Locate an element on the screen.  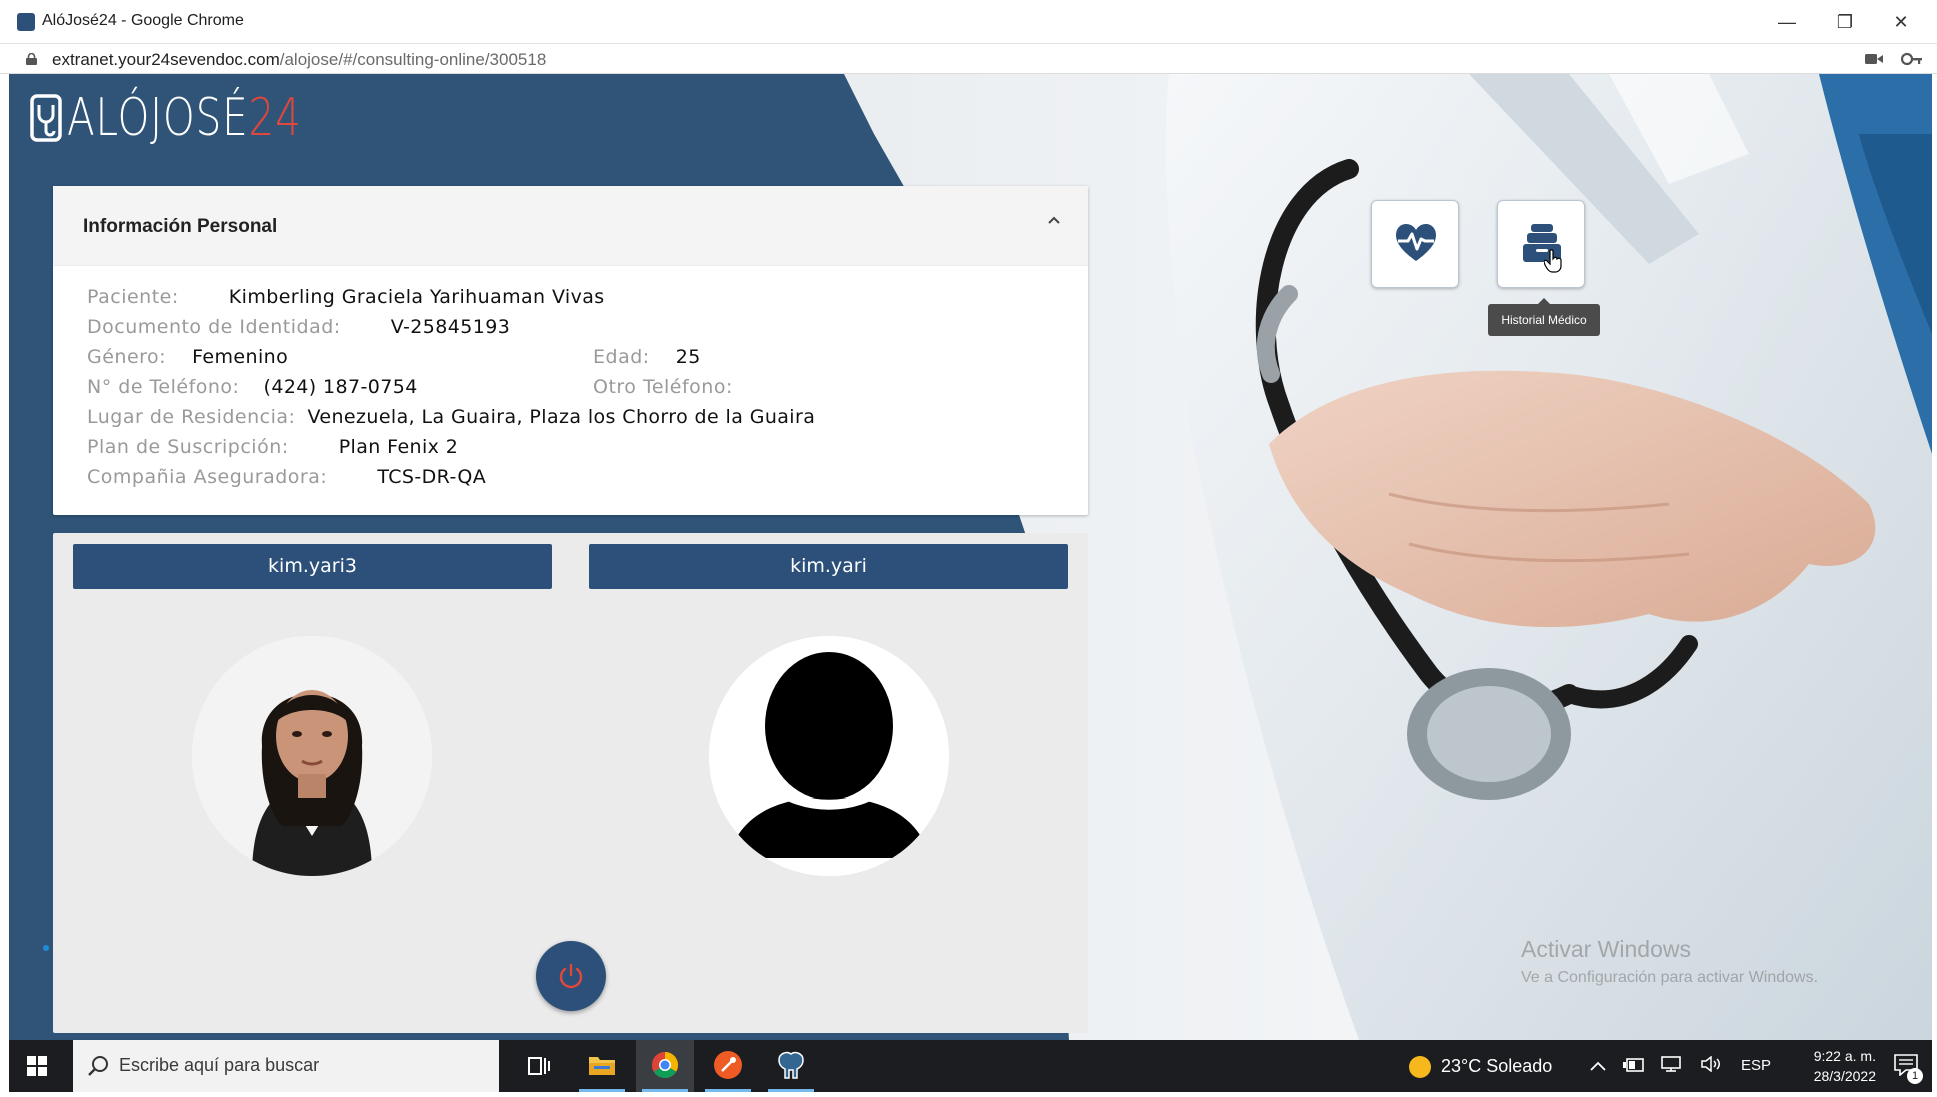
pgadmin-taskbar-app is located at coordinates (791, 1066).